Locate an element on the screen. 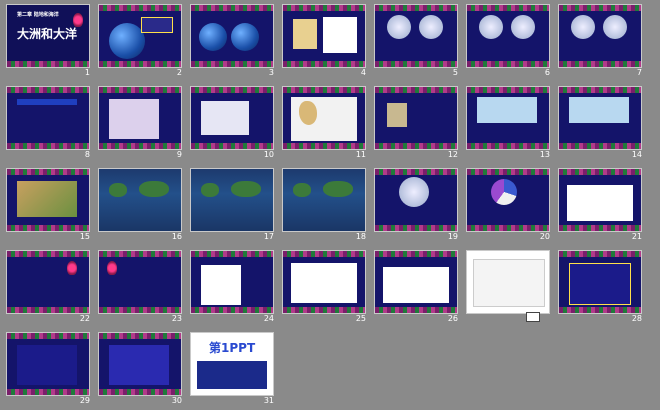 The height and width of the screenshot is (410, 660). slide-number: 30 is located at coordinates (176, 400).